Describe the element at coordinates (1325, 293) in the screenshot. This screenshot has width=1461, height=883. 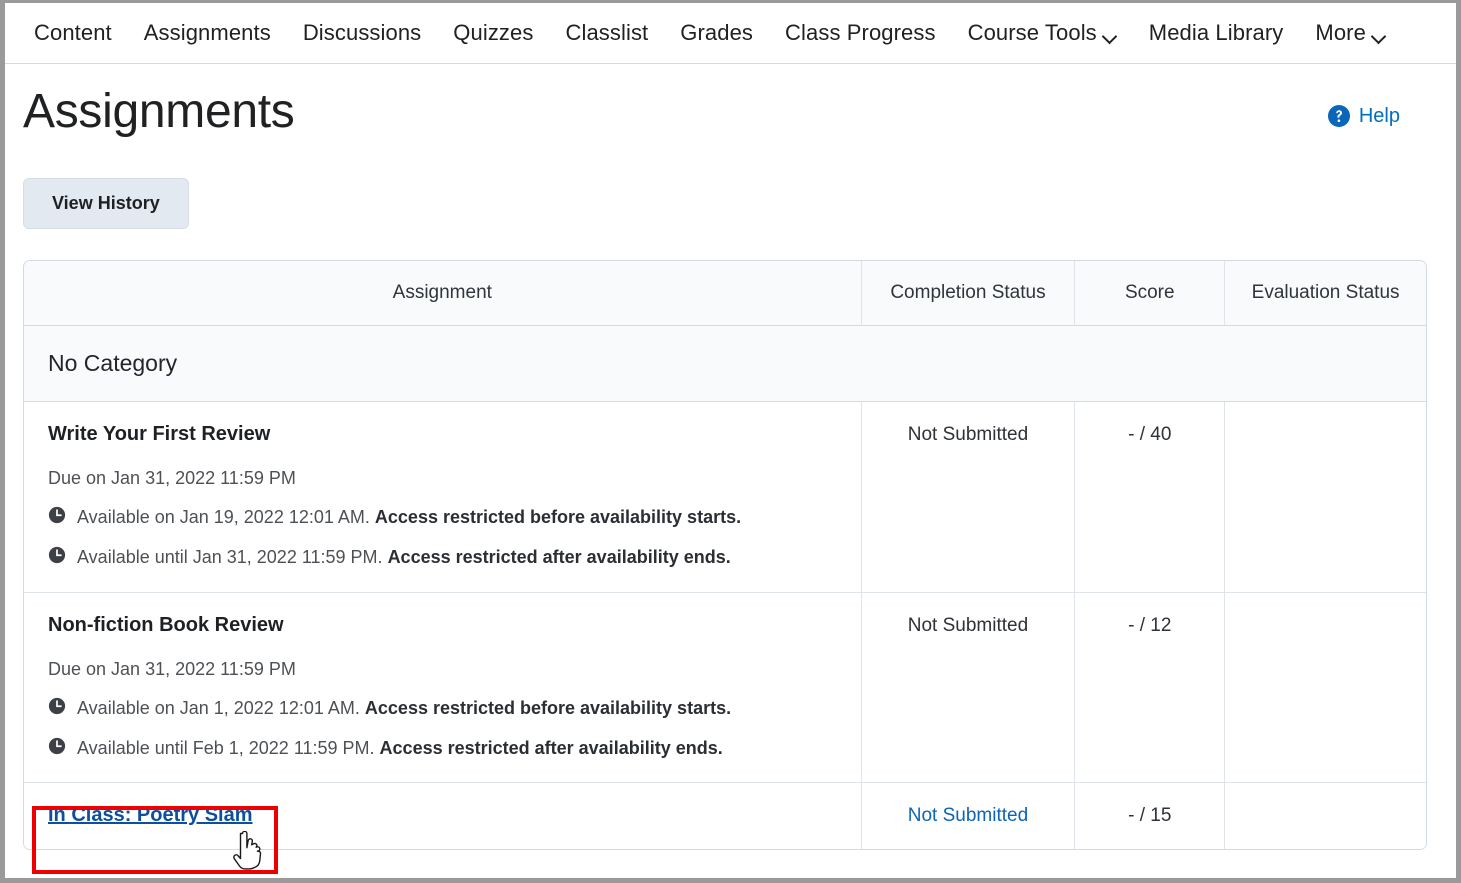
I see `column-header-evaluation-status: Evaluation Status` at that location.